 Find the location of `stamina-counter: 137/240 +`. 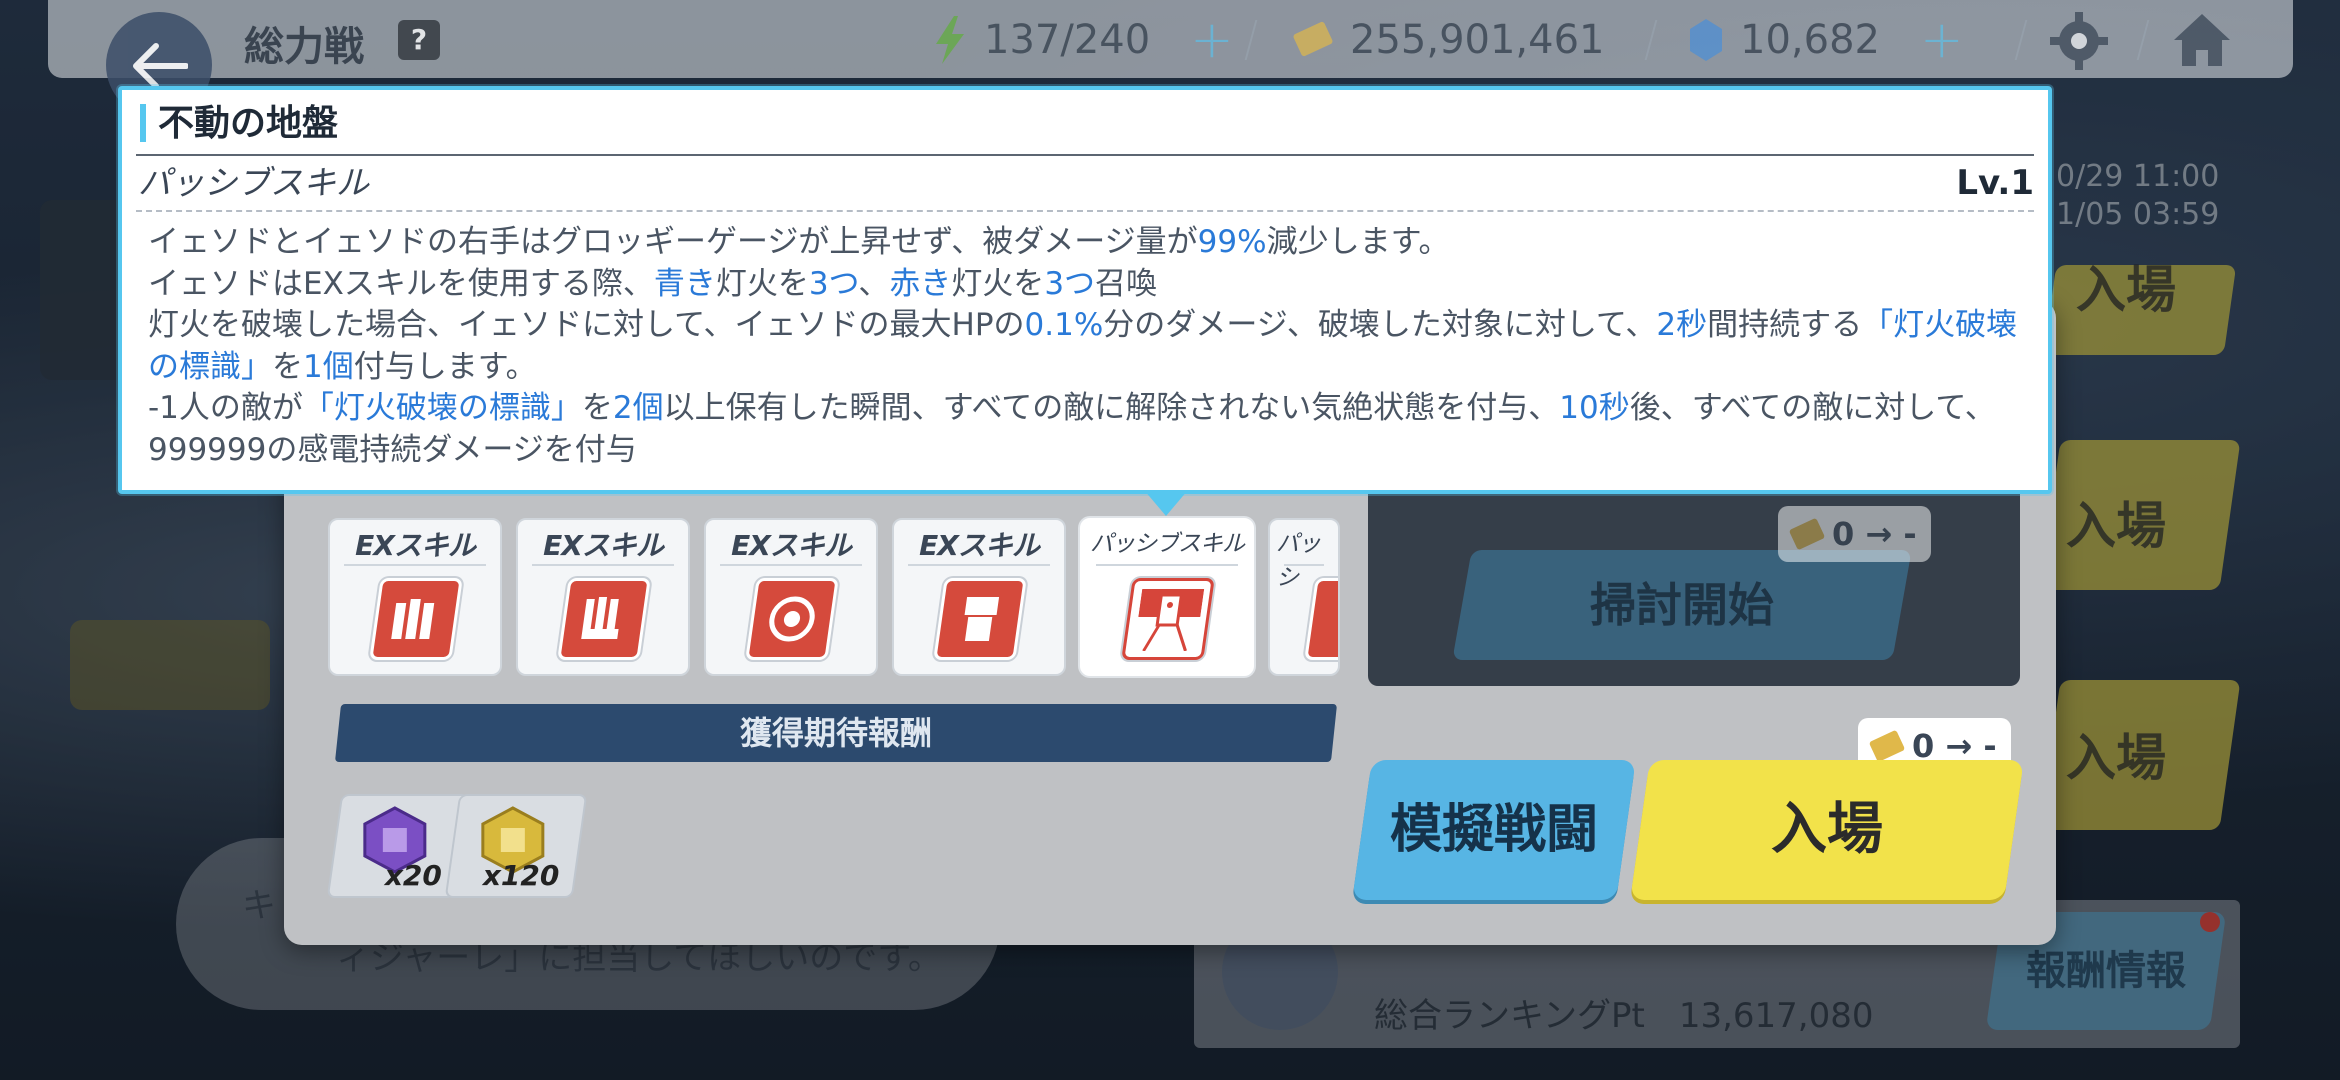

stamina-counter: 137/240 + is located at coordinates (1082, 40).